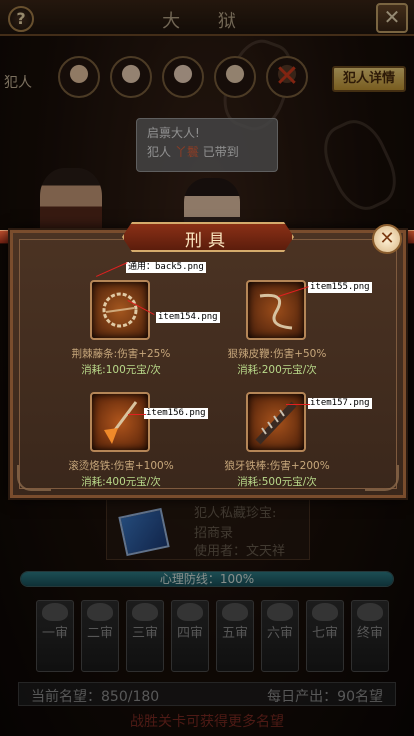  What do you see at coordinates (277, 482) in the screenshot?
I see `item-cost: 消耗:500元宝/次` at bounding box center [277, 482].